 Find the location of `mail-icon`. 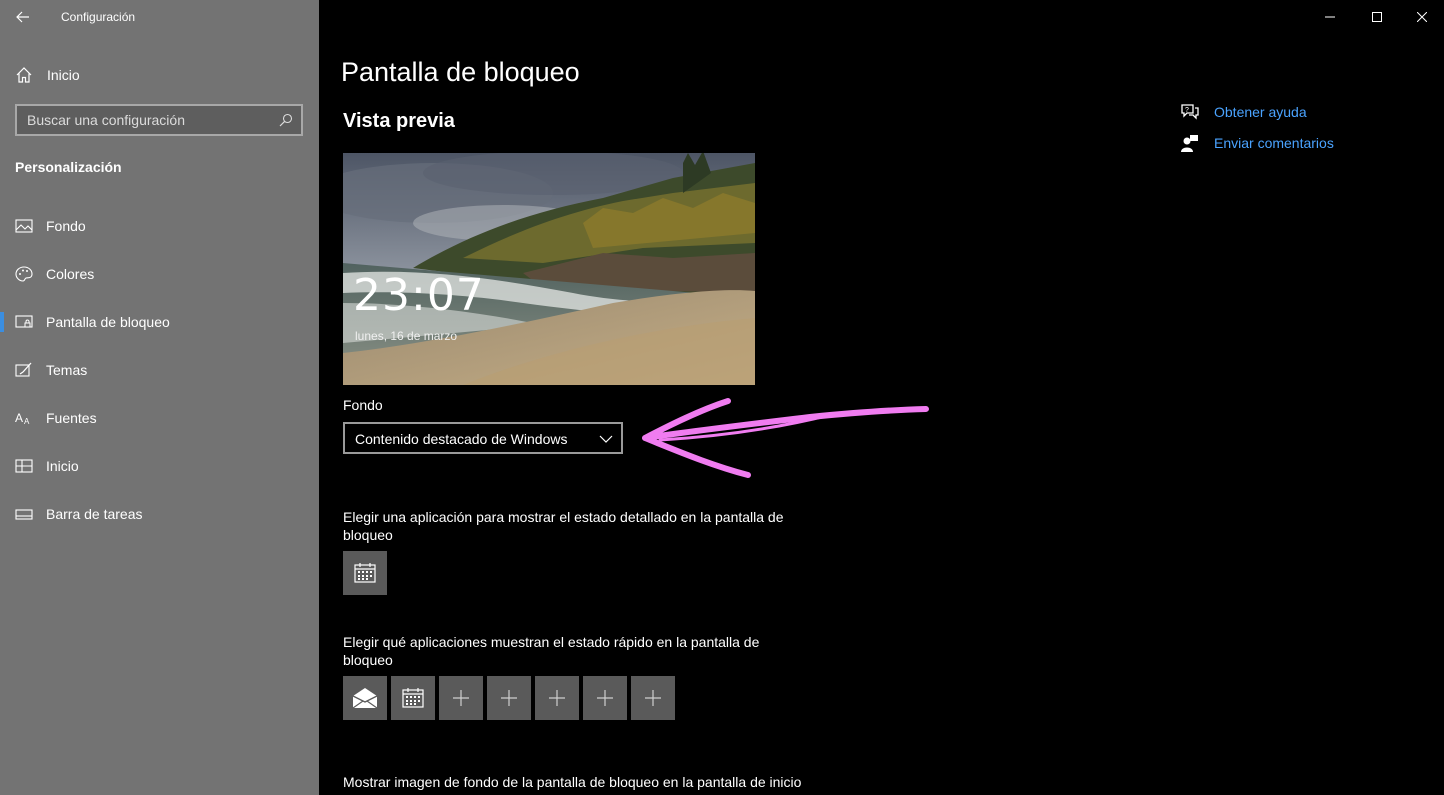

mail-icon is located at coordinates (365, 698).